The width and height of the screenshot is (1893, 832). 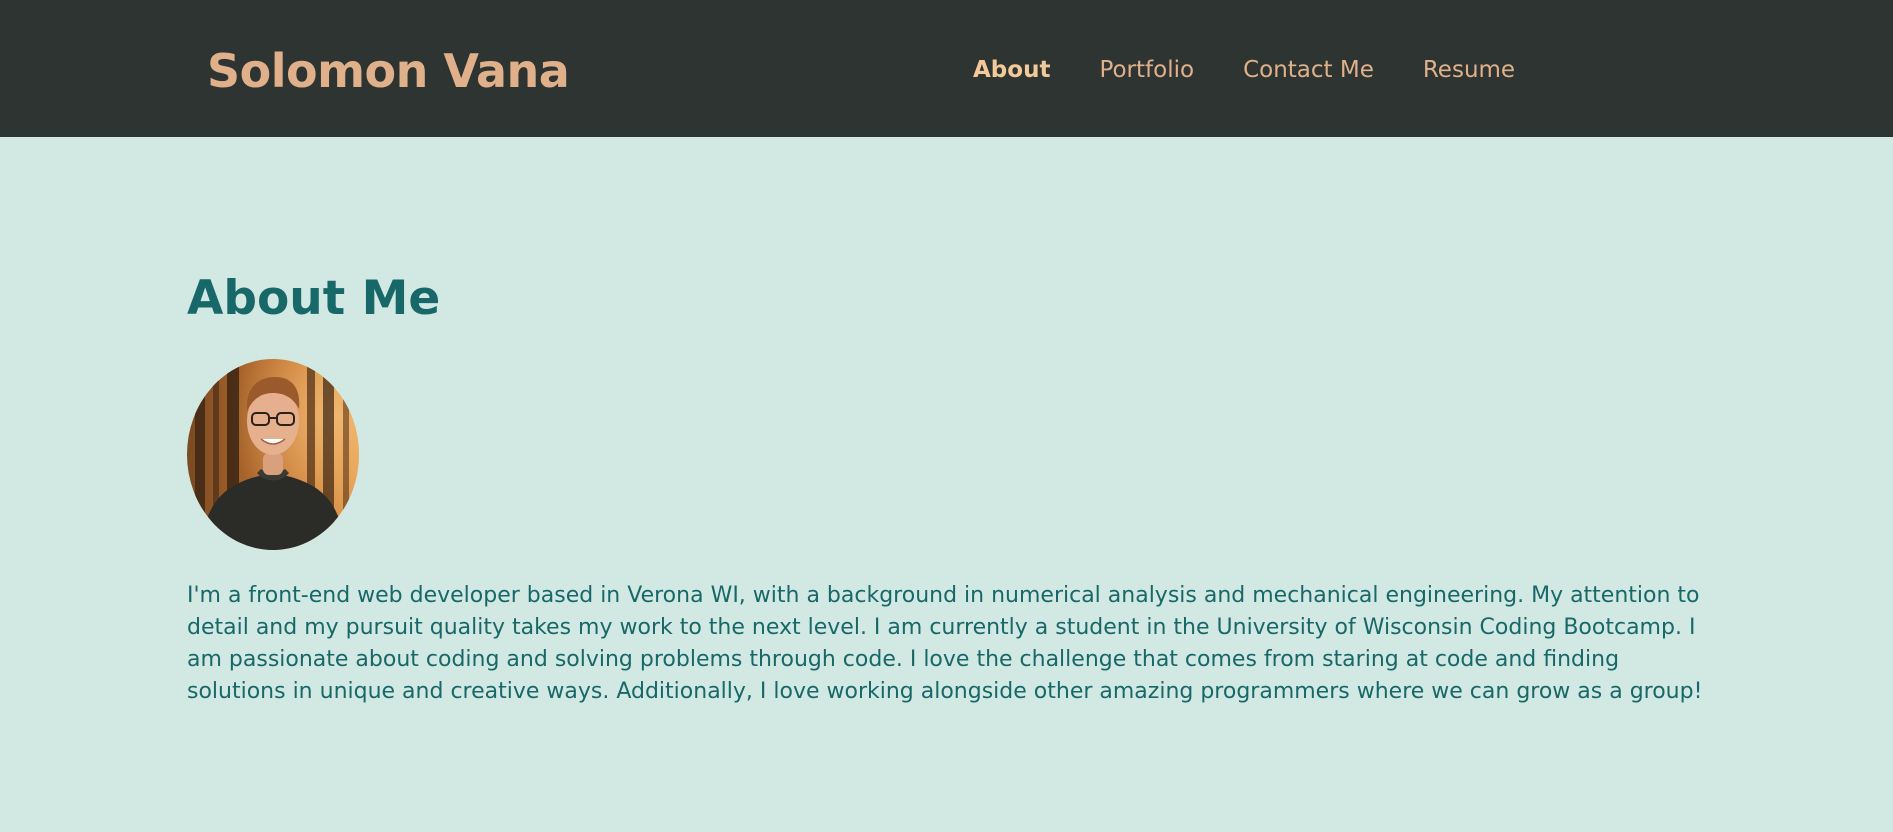 I want to click on nav-link-contact: Contact Me, so click(x=1308, y=70).